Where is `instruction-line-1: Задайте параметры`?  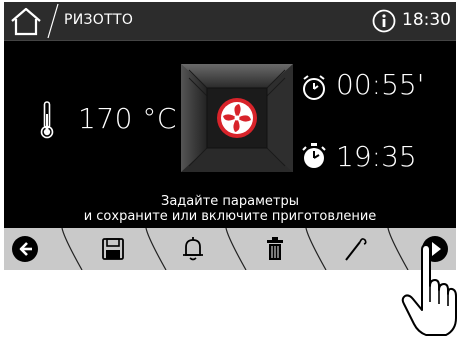
instruction-line-1: Задайте параметры is located at coordinates (230, 201).